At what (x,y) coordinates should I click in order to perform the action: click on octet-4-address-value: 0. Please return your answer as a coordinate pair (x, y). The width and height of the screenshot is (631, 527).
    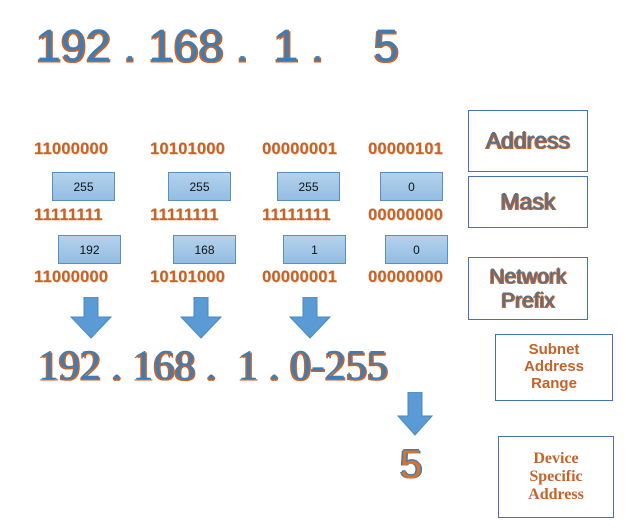
    Looking at the image, I should click on (411, 186).